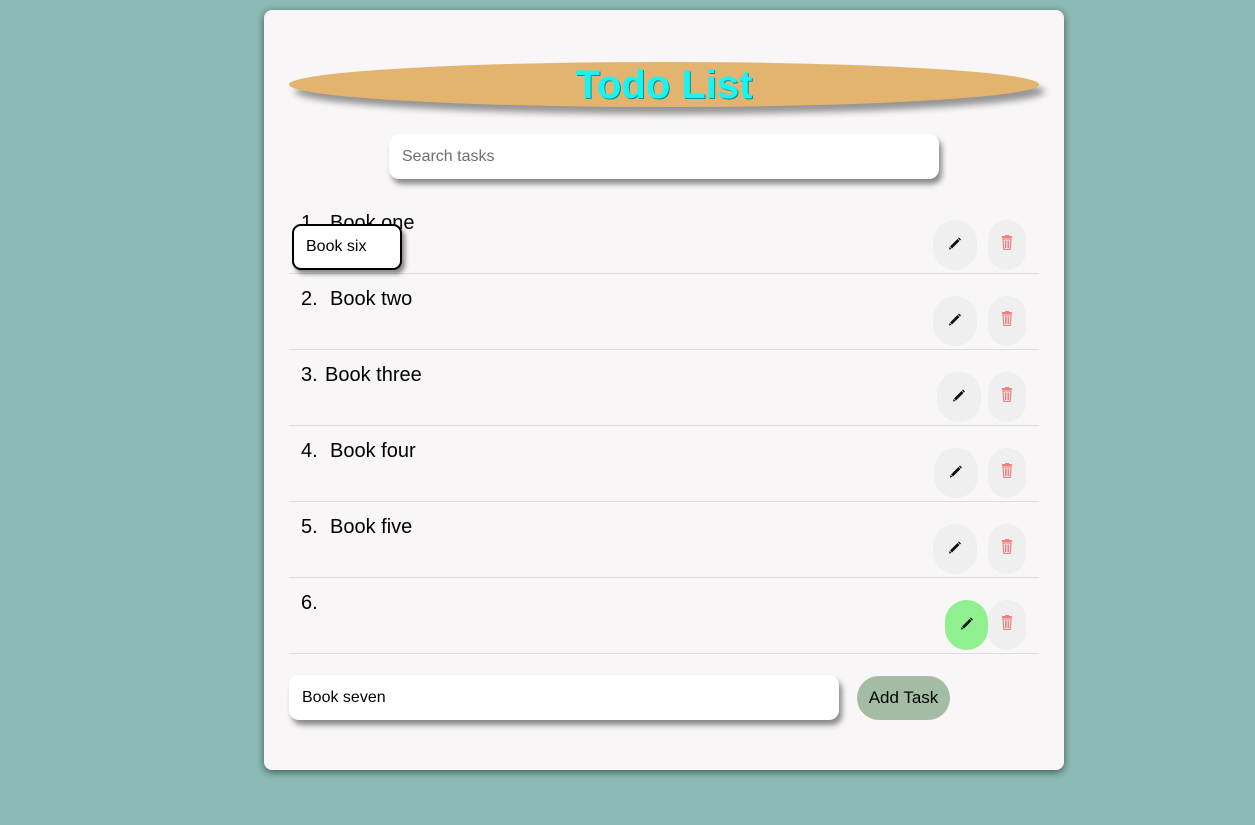 The height and width of the screenshot is (825, 1255). What do you see at coordinates (309, 527) in the screenshot?
I see `task-number: 5.` at bounding box center [309, 527].